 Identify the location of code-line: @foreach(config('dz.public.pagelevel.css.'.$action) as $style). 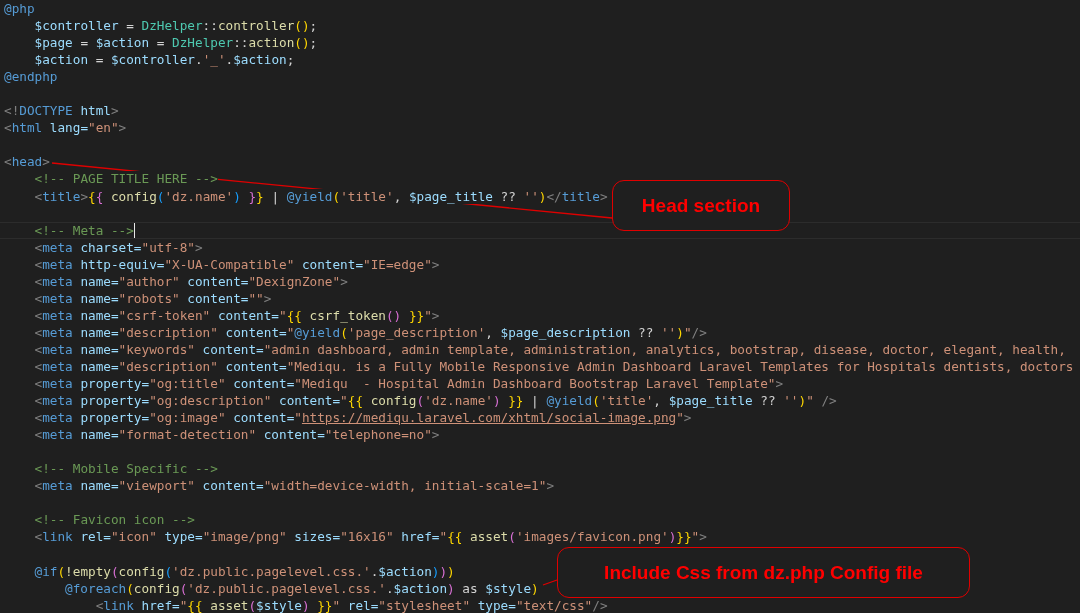
(302, 588).